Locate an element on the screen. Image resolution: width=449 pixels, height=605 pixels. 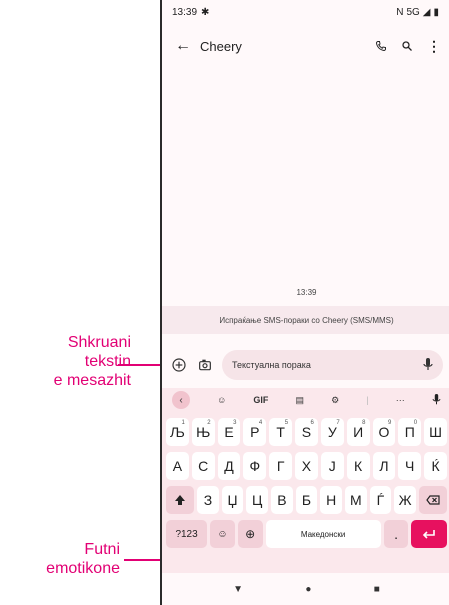
keyboard-row-2: А С Д Ф Г Х Ј К Л Ч Ќ is located at coordinates (305, 466).